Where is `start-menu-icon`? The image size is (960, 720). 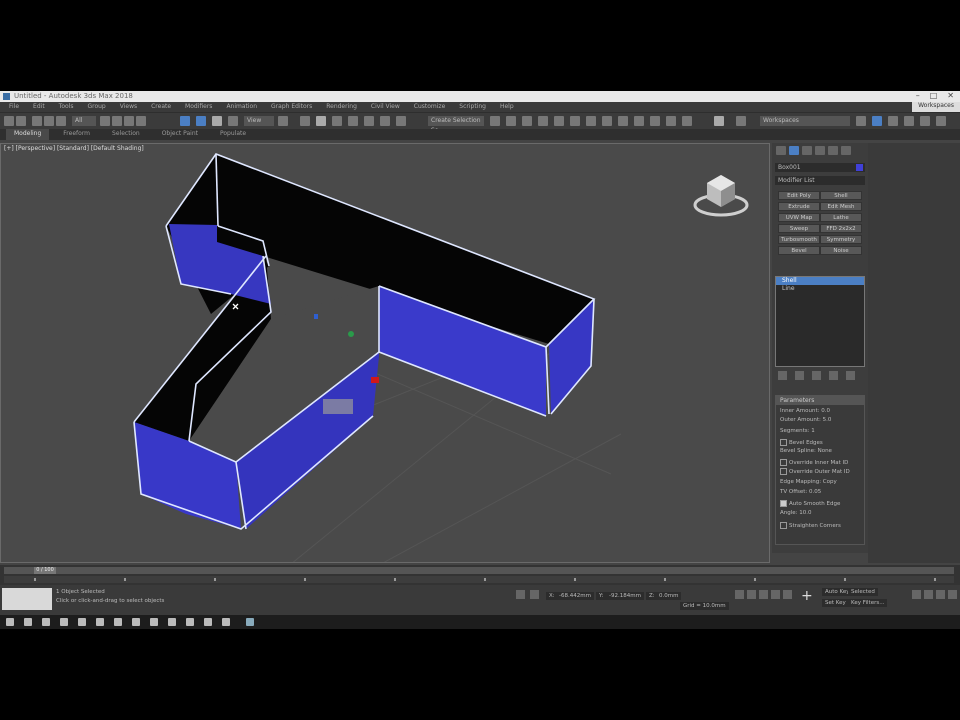
start-menu-icon is located at coordinates (10, 622).